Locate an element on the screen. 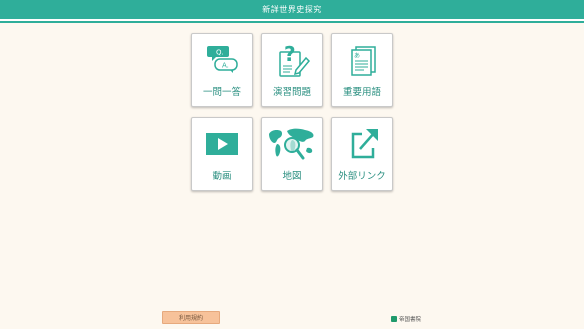  tile-label: 一問一答 is located at coordinates (221, 92).